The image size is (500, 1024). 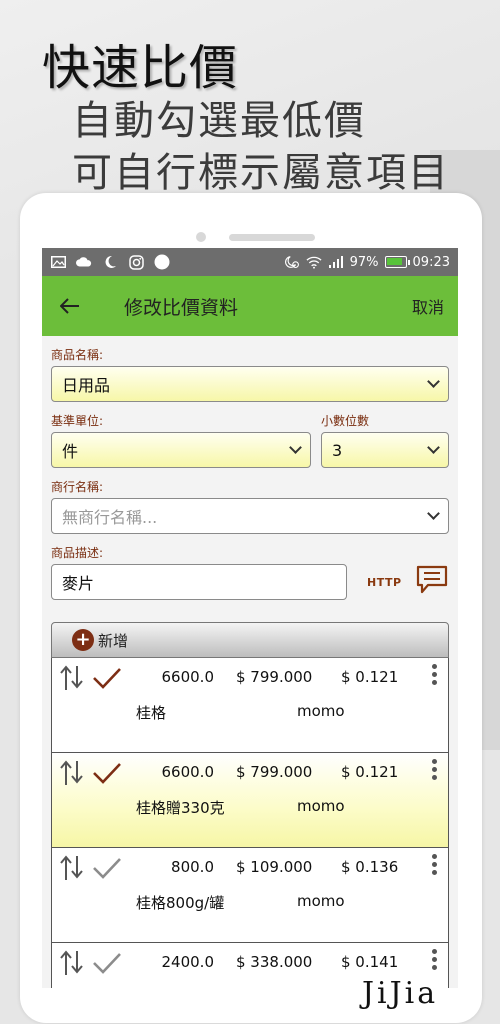 What do you see at coordinates (199, 582) in the screenshot?
I see `description-input: 麥片` at bounding box center [199, 582].